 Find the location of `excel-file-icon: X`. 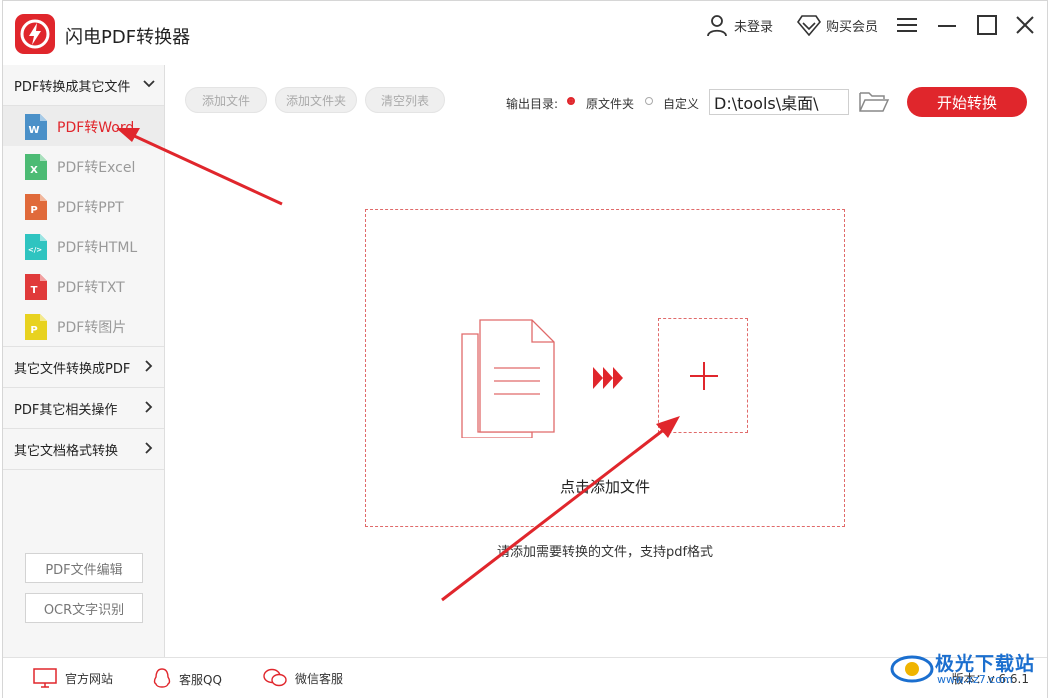

excel-file-icon: X is located at coordinates (36, 167).